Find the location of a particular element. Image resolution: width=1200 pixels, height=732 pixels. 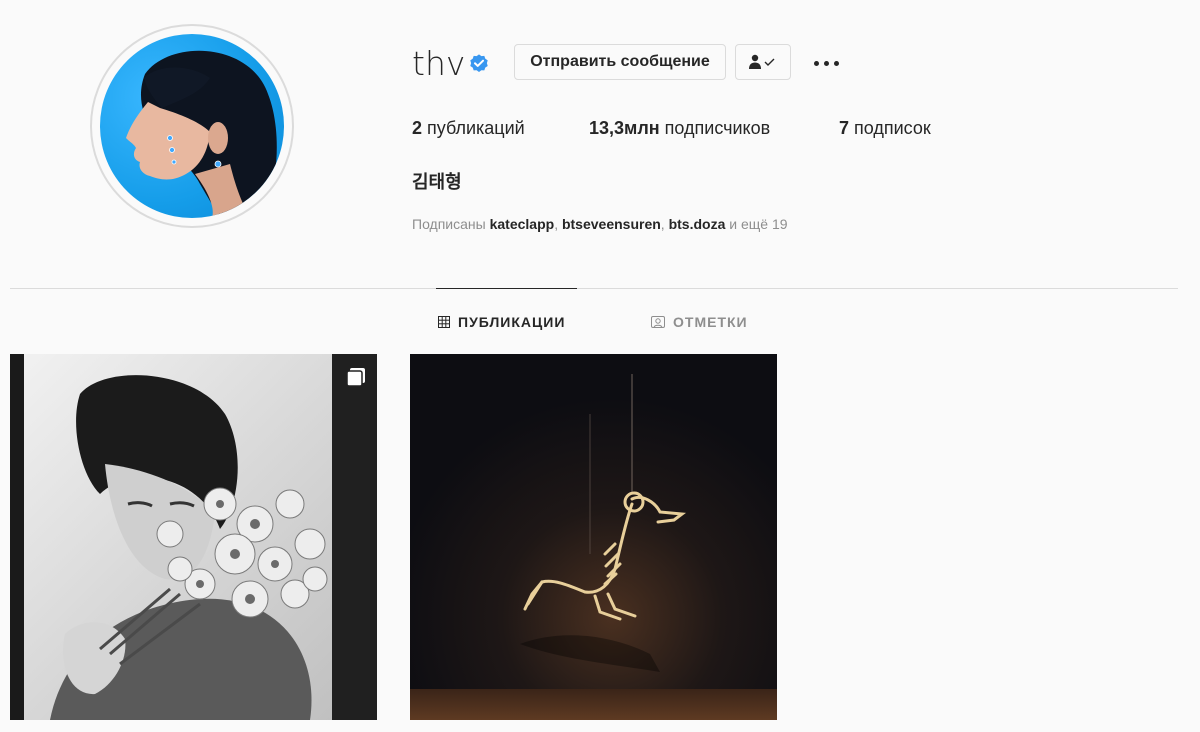

tab-tagged: ОТМЕТКИ is located at coordinates (699, 322).